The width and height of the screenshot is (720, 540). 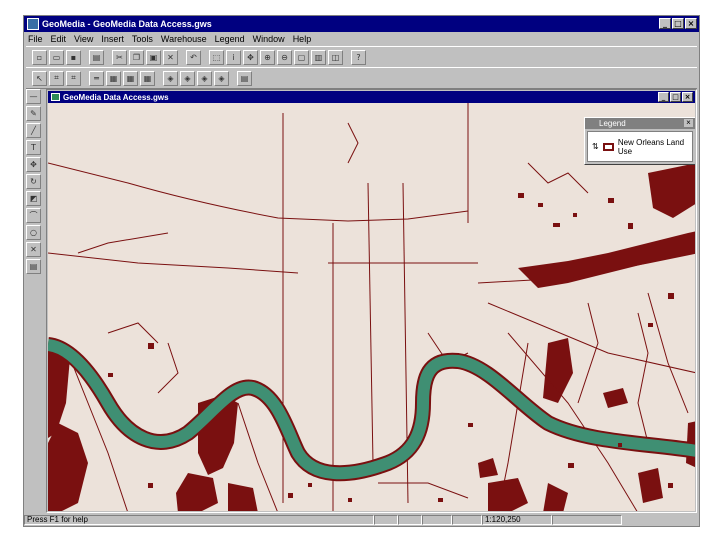 What do you see at coordinates (675, 97) in the screenshot?
I see `map-maximize-button: □` at bounding box center [675, 97].